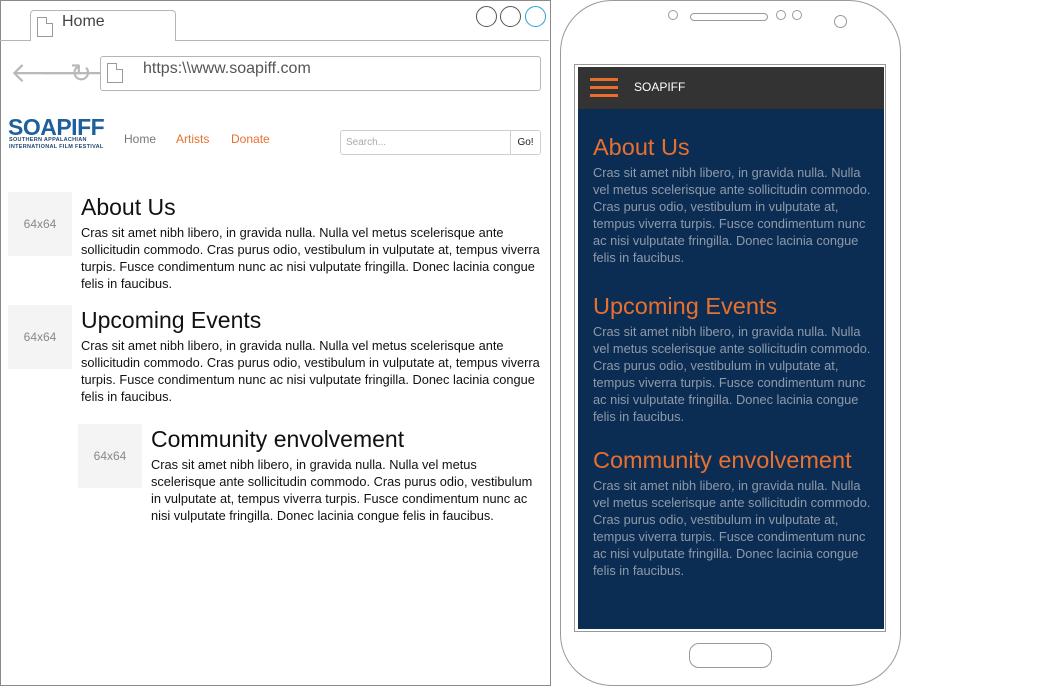  Describe the element at coordinates (278, 439) in the screenshot. I see `section-title-community: Community envolvement` at that location.